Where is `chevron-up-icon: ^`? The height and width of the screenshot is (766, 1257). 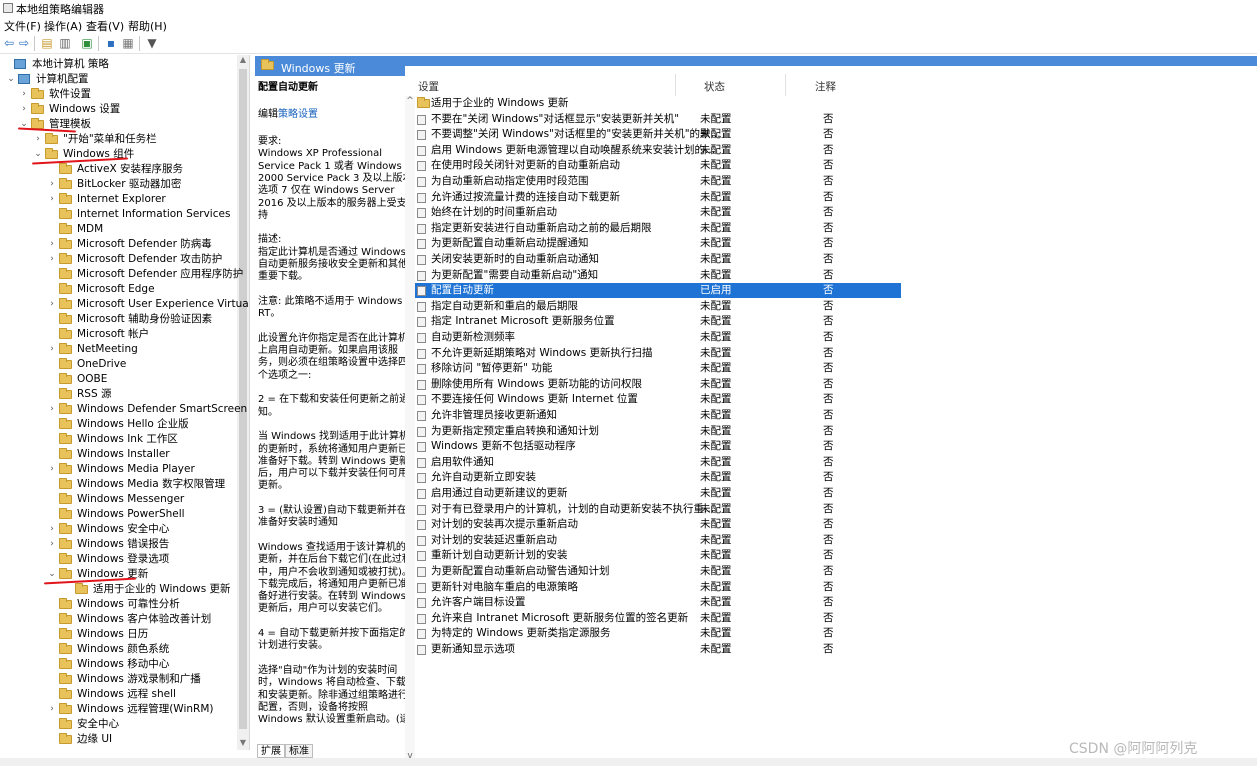 chevron-up-icon: ^ is located at coordinates (410, 101).